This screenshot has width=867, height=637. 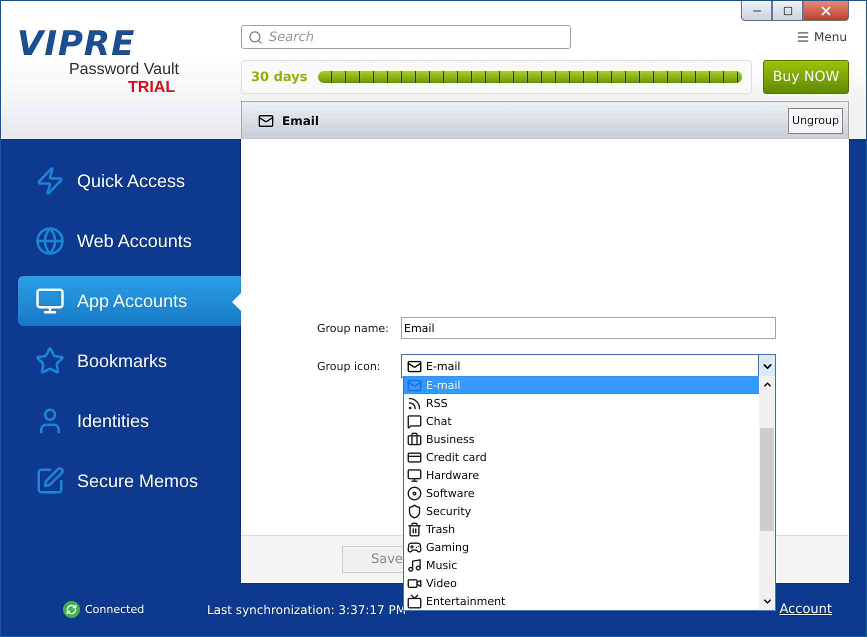 I want to click on speech-bubble-icon, so click(x=414, y=421).